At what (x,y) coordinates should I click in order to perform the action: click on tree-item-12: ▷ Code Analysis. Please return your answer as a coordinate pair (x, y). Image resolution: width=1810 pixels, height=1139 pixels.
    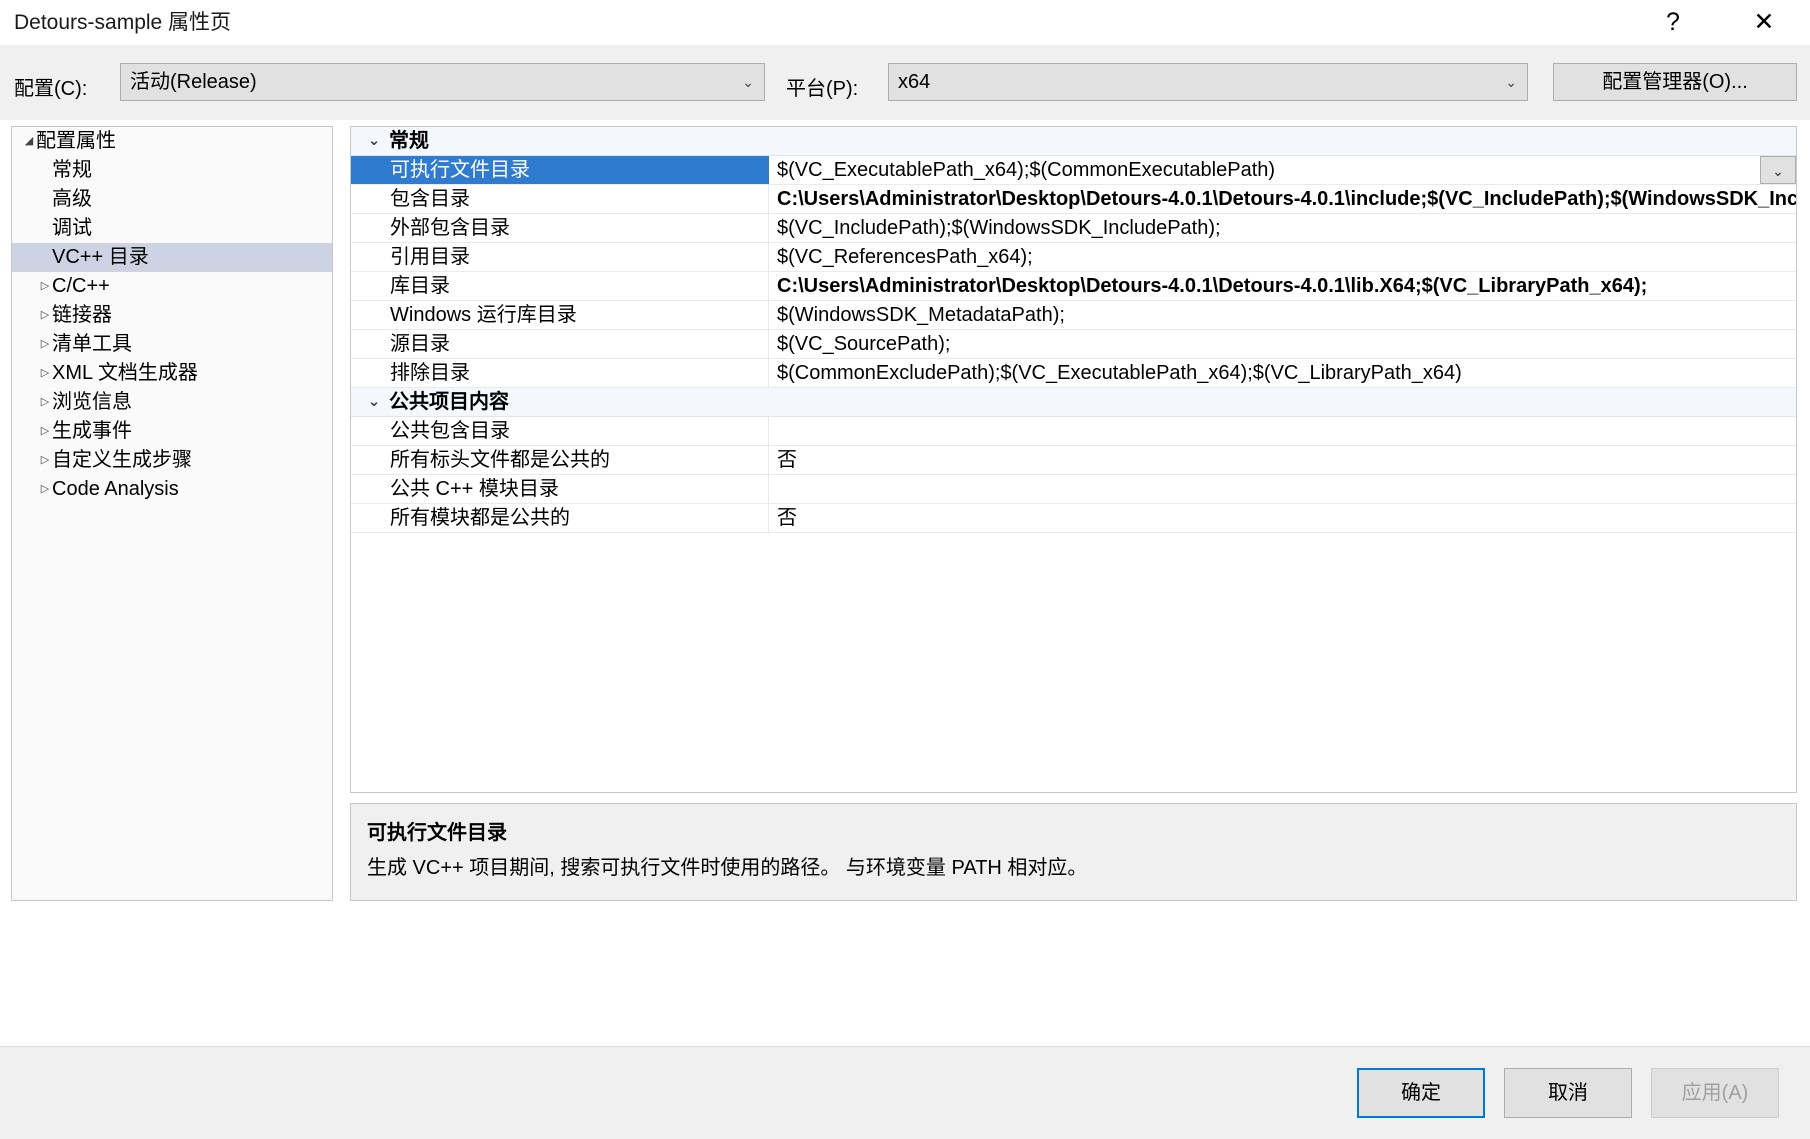
    Looking at the image, I should click on (172, 489).